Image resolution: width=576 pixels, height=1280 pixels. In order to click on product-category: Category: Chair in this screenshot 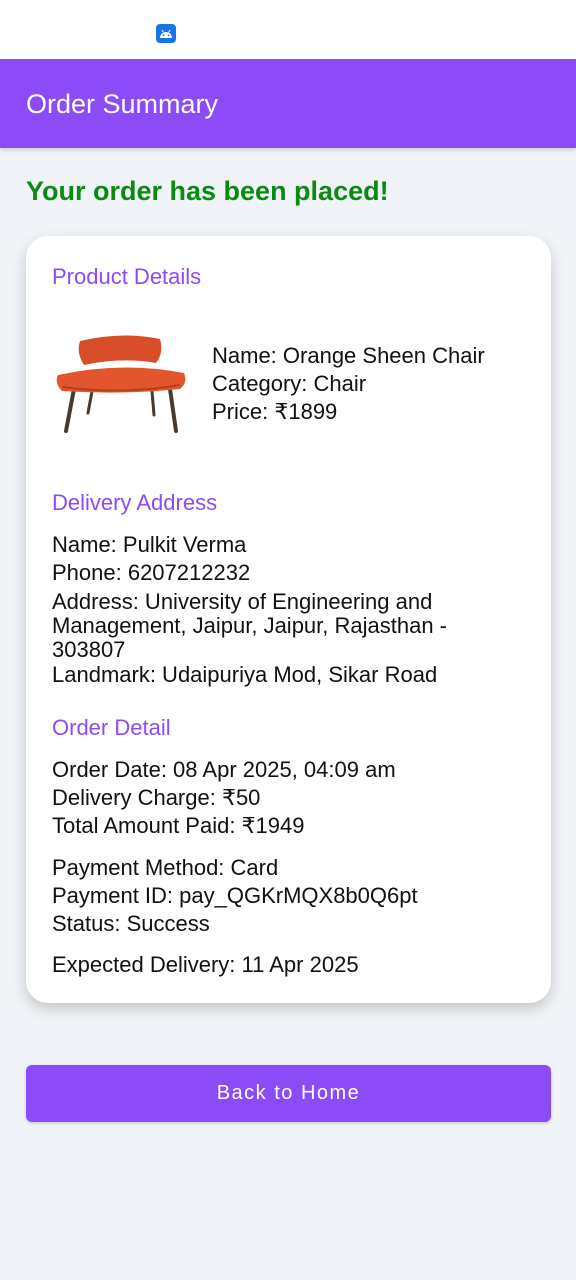, I will do `click(289, 383)`.